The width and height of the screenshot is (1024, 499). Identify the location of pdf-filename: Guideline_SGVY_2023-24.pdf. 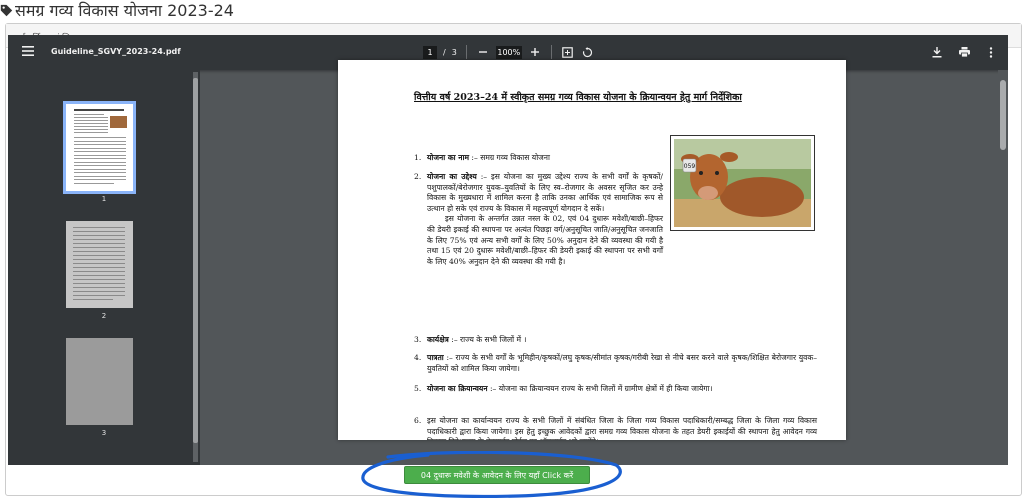
(116, 51).